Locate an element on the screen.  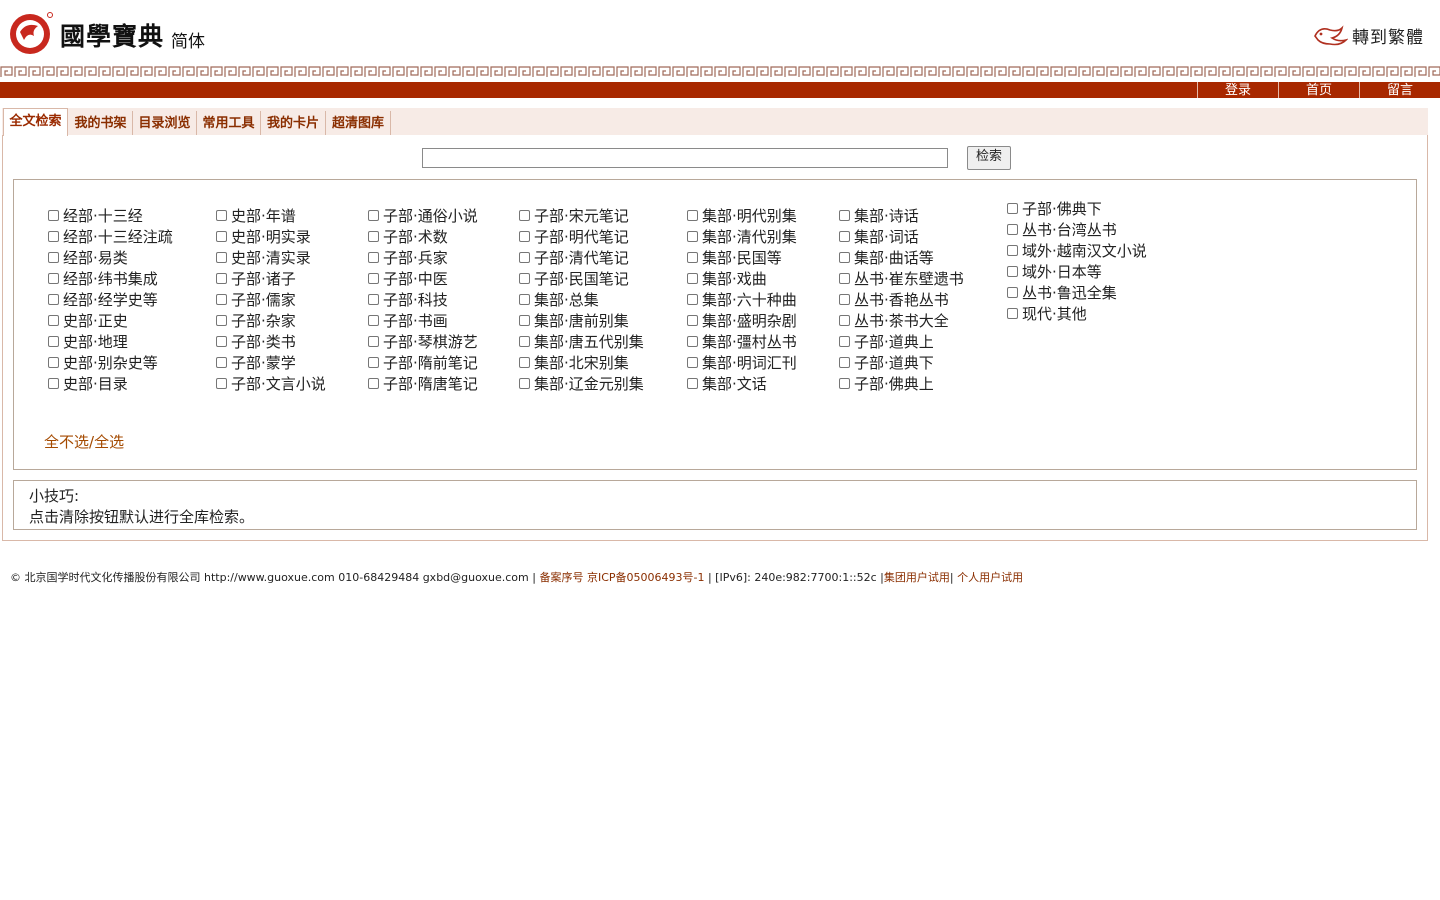
category-option: 集部·诗话 is located at coordinates (901, 215).